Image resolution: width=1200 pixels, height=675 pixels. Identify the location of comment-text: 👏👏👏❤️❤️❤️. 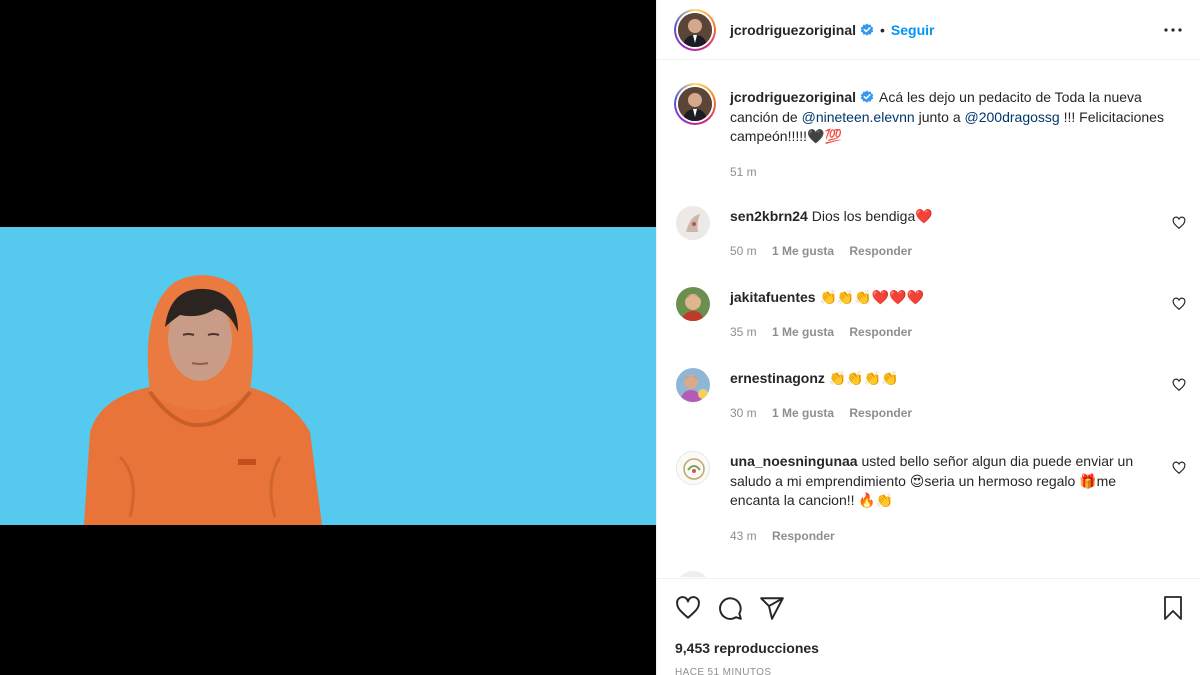
(872, 297).